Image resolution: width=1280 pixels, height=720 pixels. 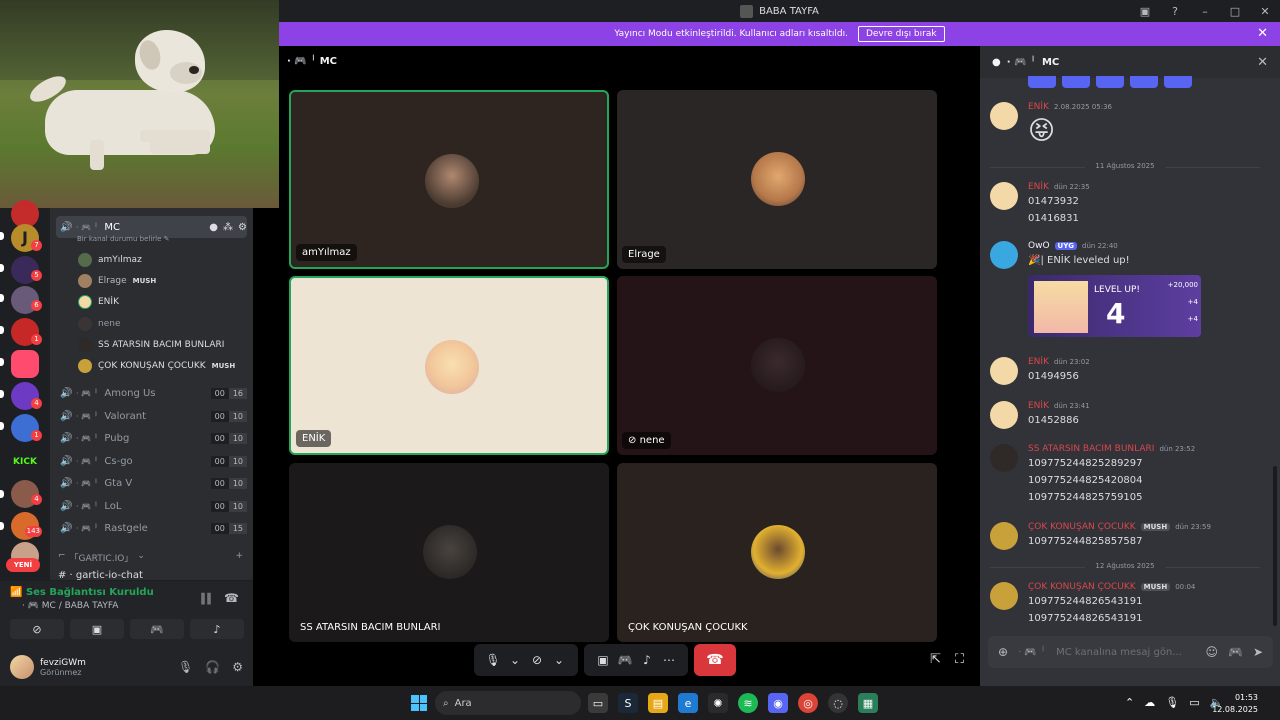 I want to click on minimize-button: –, so click(x=1205, y=11).